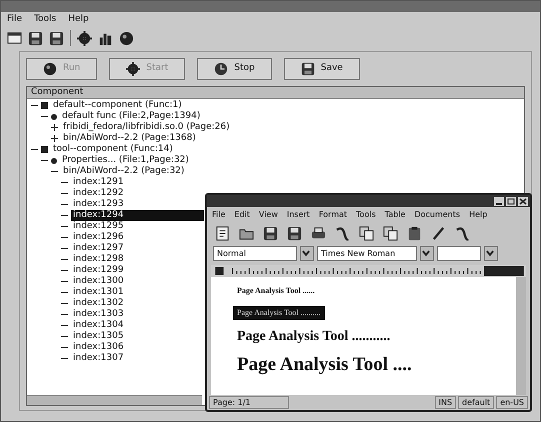  What do you see at coordinates (114, 400) in the screenshot?
I see `horizontal-scrollbar` at bounding box center [114, 400].